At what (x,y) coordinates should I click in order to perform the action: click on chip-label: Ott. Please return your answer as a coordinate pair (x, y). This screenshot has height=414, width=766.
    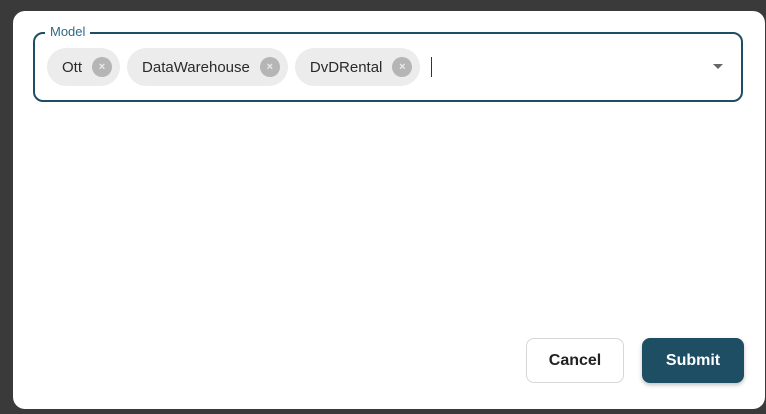
    Looking at the image, I should click on (72, 67).